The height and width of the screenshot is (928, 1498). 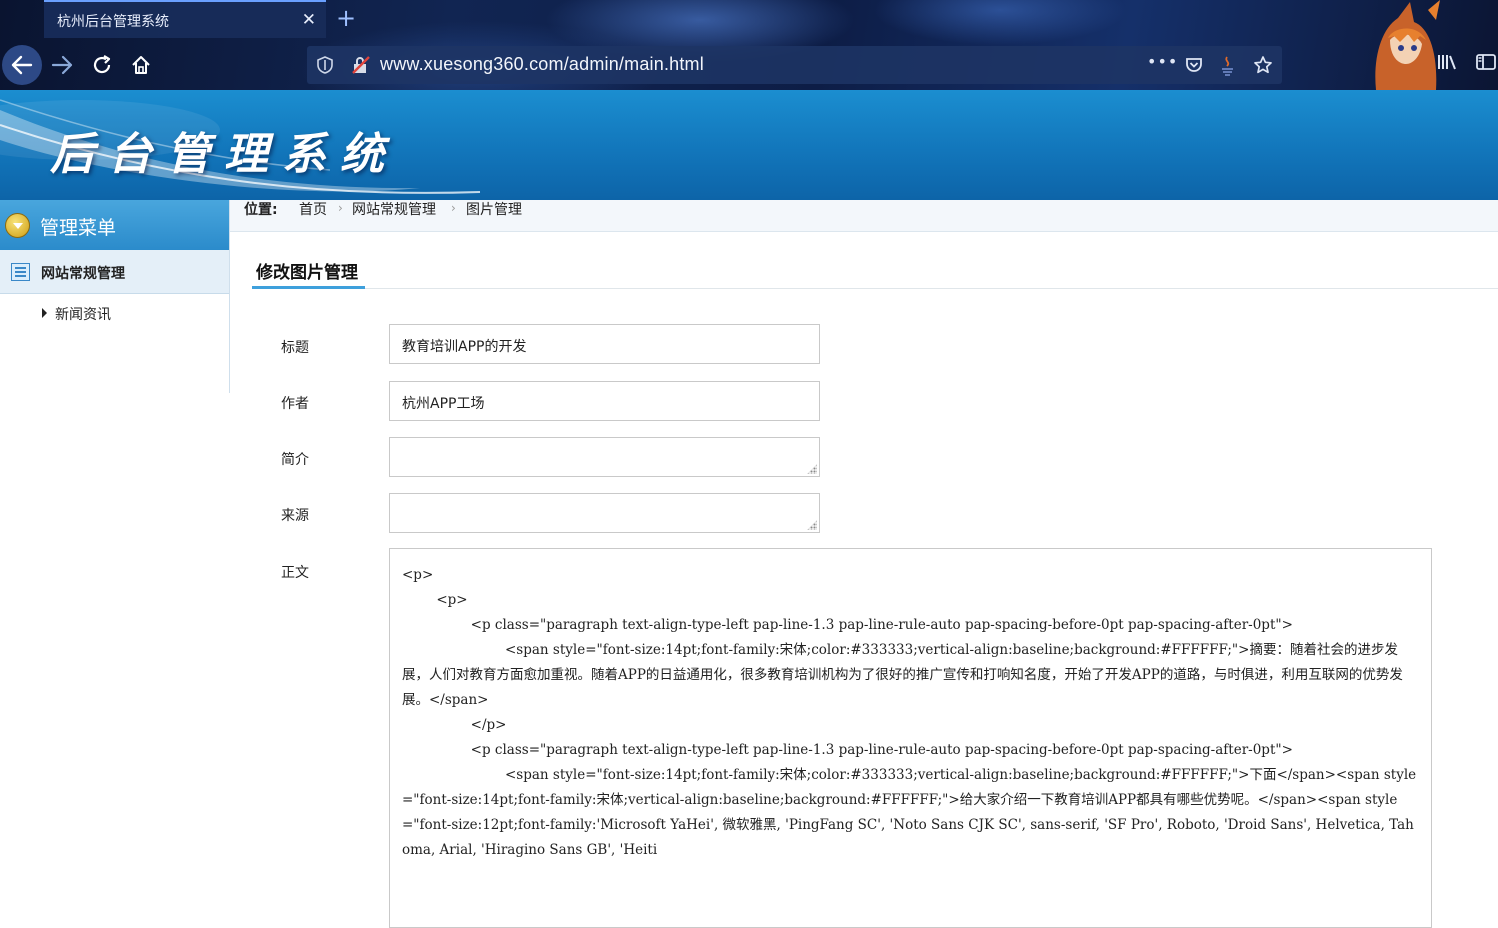 I want to click on star-icon, so click(x=1263, y=67).